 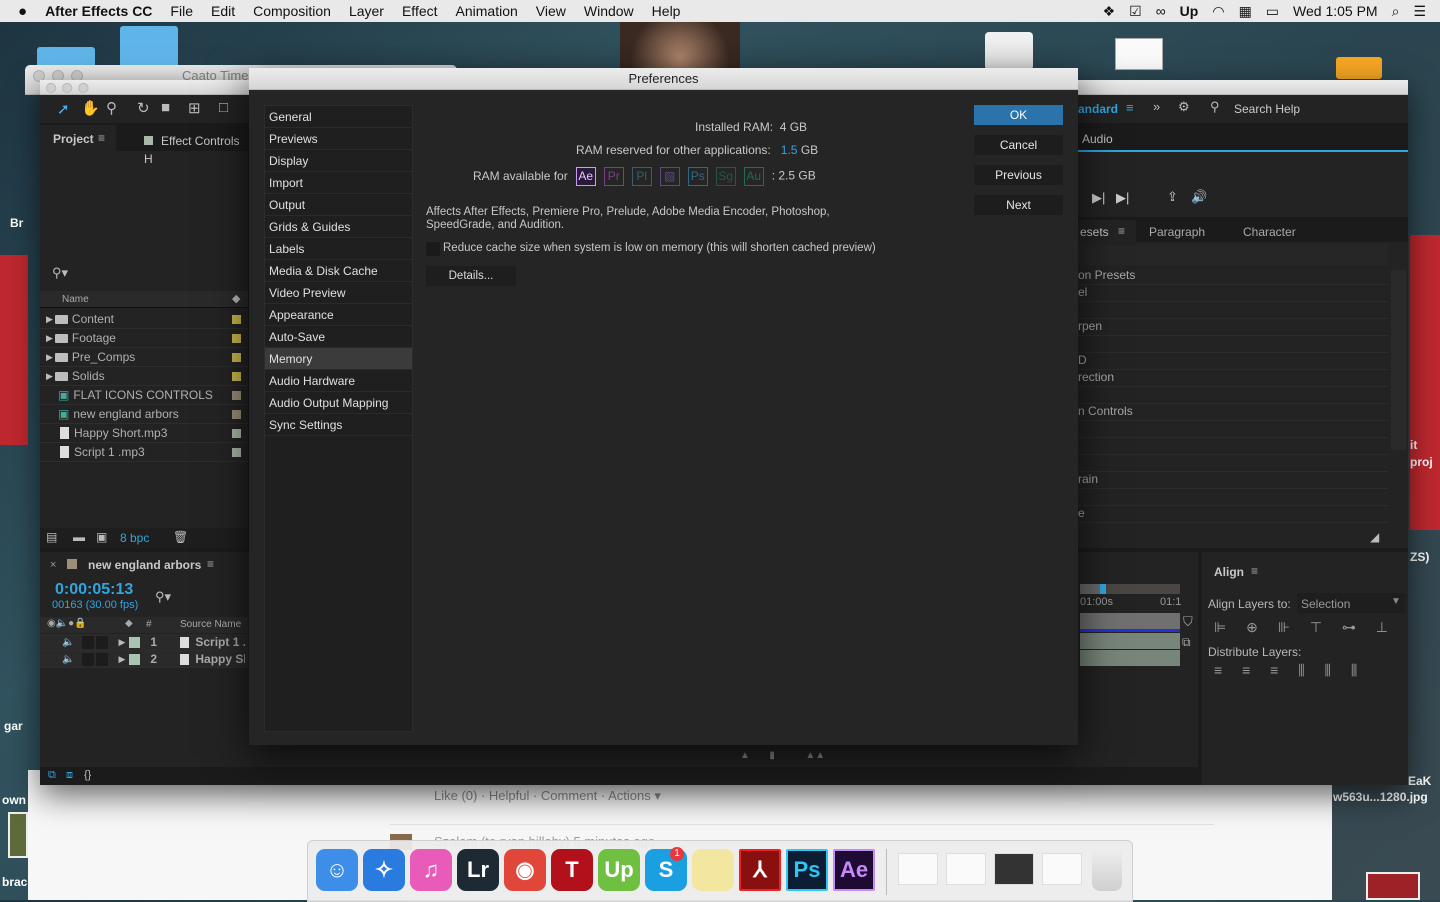 What do you see at coordinates (1098, 109) in the screenshot?
I see `workspace-standard: andard` at bounding box center [1098, 109].